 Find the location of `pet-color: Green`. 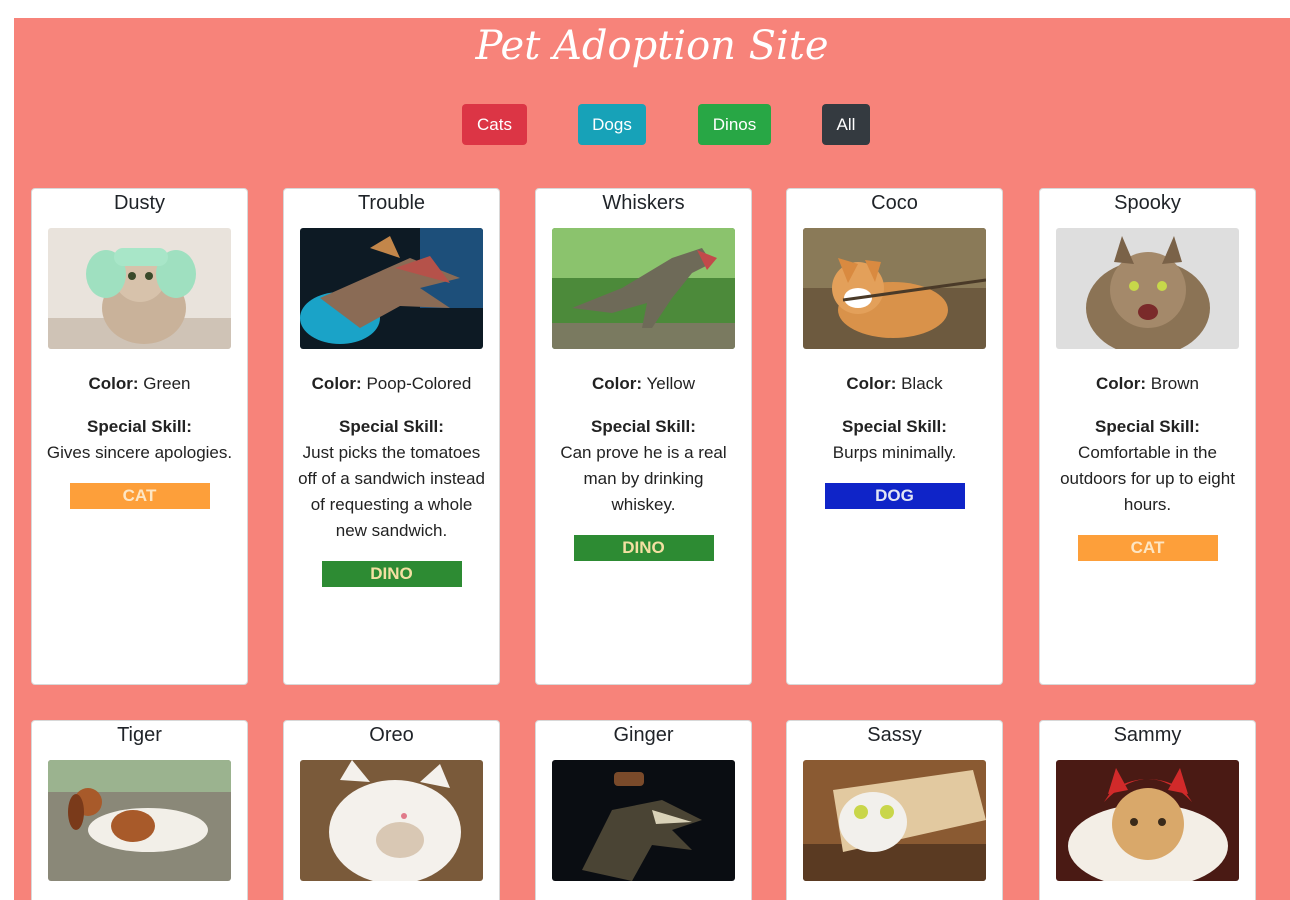

pet-color: Green is located at coordinates (167, 383).